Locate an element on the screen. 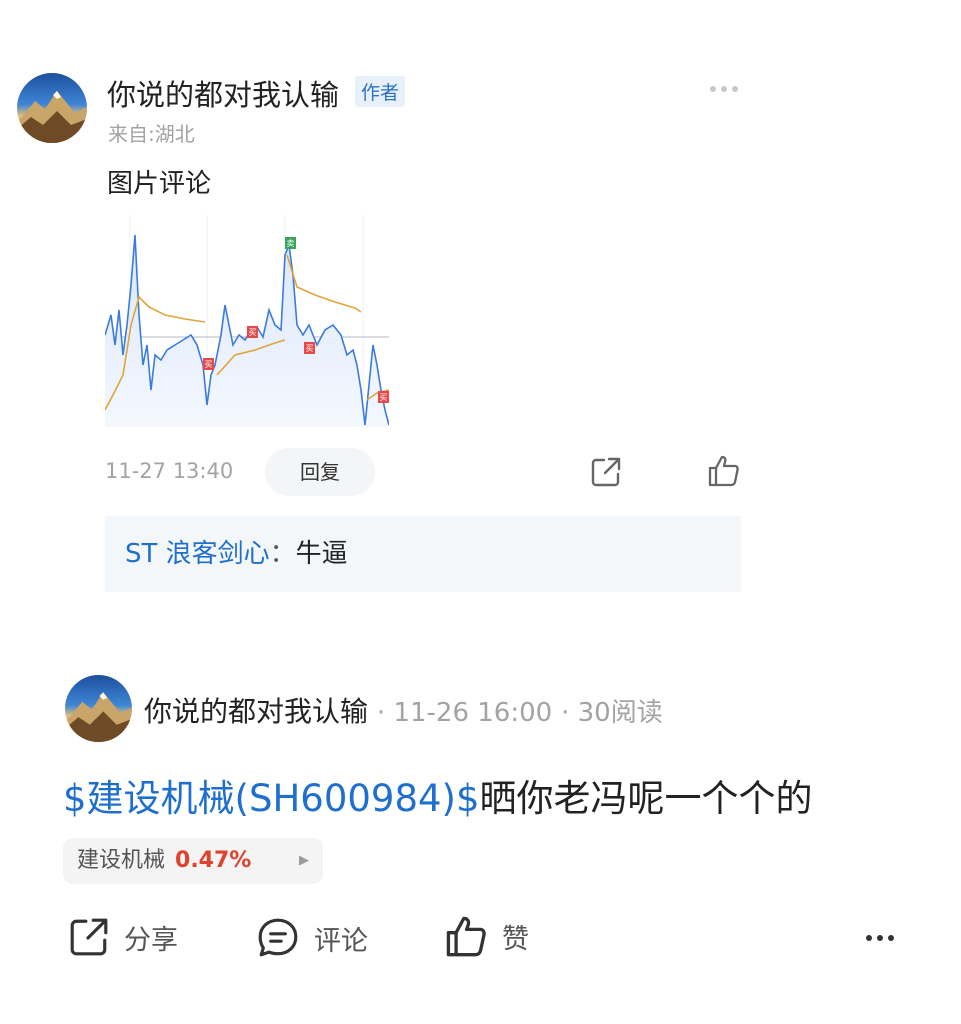 The width and height of the screenshot is (961, 1024). average-line is located at coordinates (324, 283).